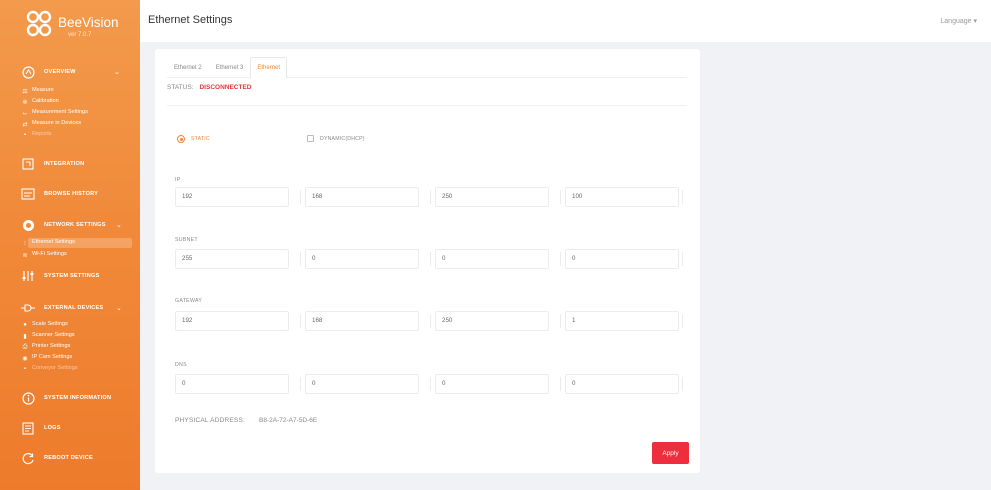 The width and height of the screenshot is (991, 490). What do you see at coordinates (78, 243) in the screenshot?
I see `sidebar-item-ethernet-settings: ⁝ Ethernet Settings` at bounding box center [78, 243].